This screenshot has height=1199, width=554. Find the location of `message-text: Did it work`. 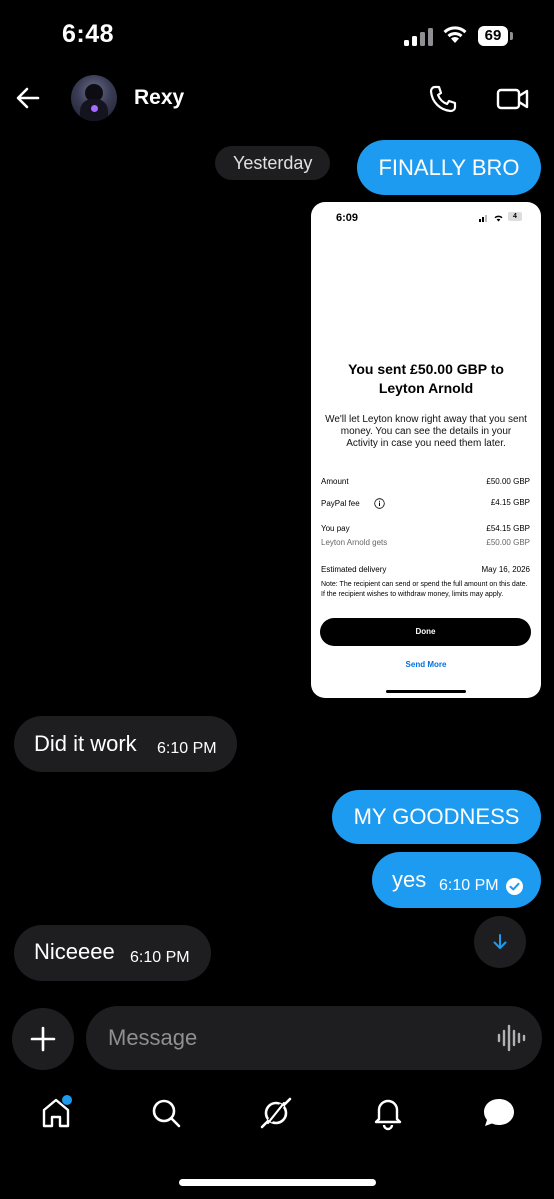

message-text: Did it work is located at coordinates (85, 743).